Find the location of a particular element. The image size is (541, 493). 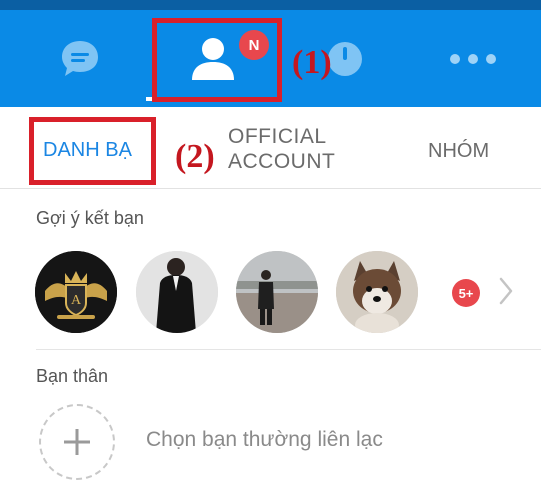

add-close-friend-label: Chọn bạn thường liên lạc is located at coordinates (264, 440).